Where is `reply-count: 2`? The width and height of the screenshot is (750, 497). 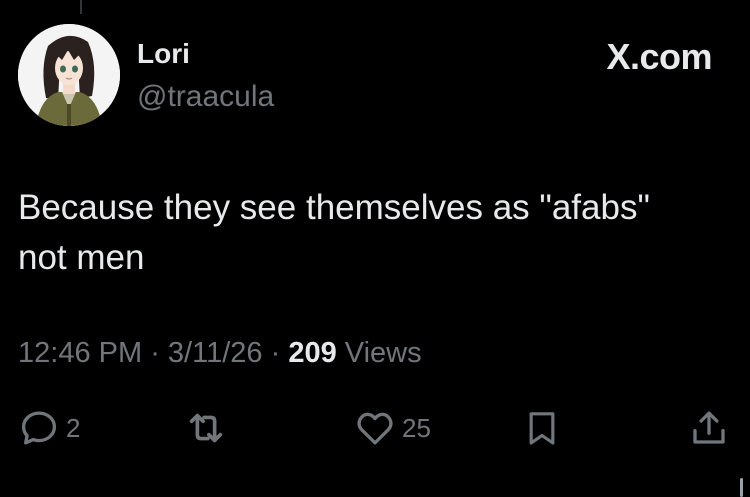 reply-count: 2 is located at coordinates (73, 427).